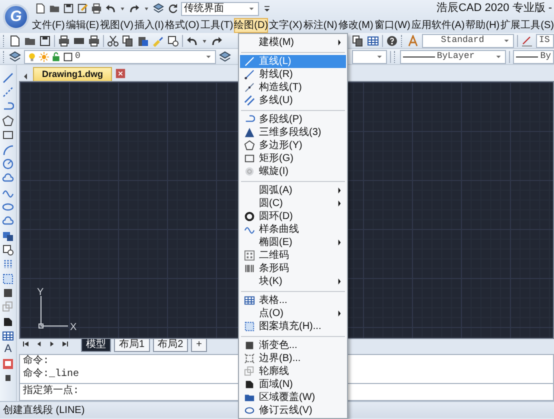 The width and height of the screenshot is (554, 419). I want to click on menu-item-label: 建模(M), so click(276, 42).